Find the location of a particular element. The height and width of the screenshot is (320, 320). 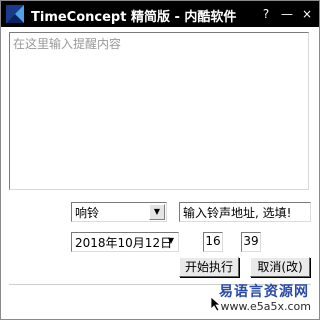

watermark-url: www.e5a5x.com is located at coordinates (265, 306).